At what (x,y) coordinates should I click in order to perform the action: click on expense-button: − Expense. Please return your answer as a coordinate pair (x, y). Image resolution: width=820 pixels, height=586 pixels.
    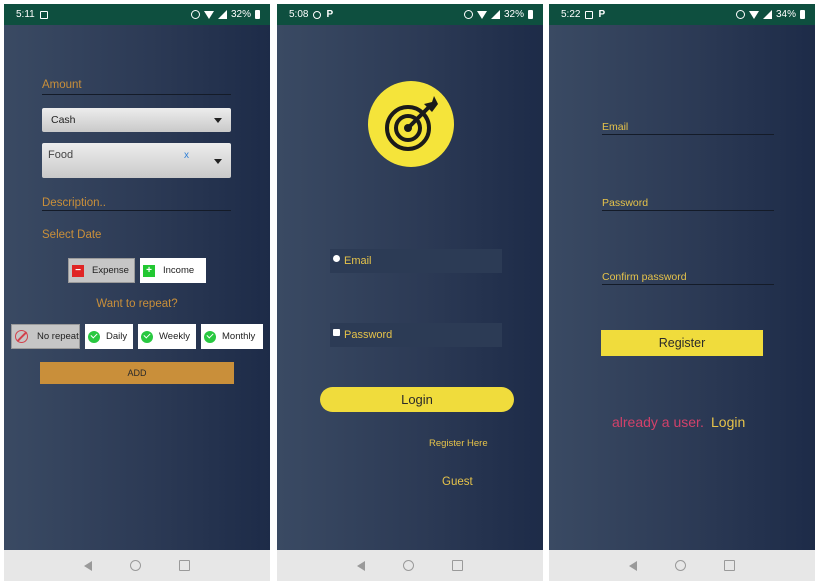
    Looking at the image, I should click on (101, 270).